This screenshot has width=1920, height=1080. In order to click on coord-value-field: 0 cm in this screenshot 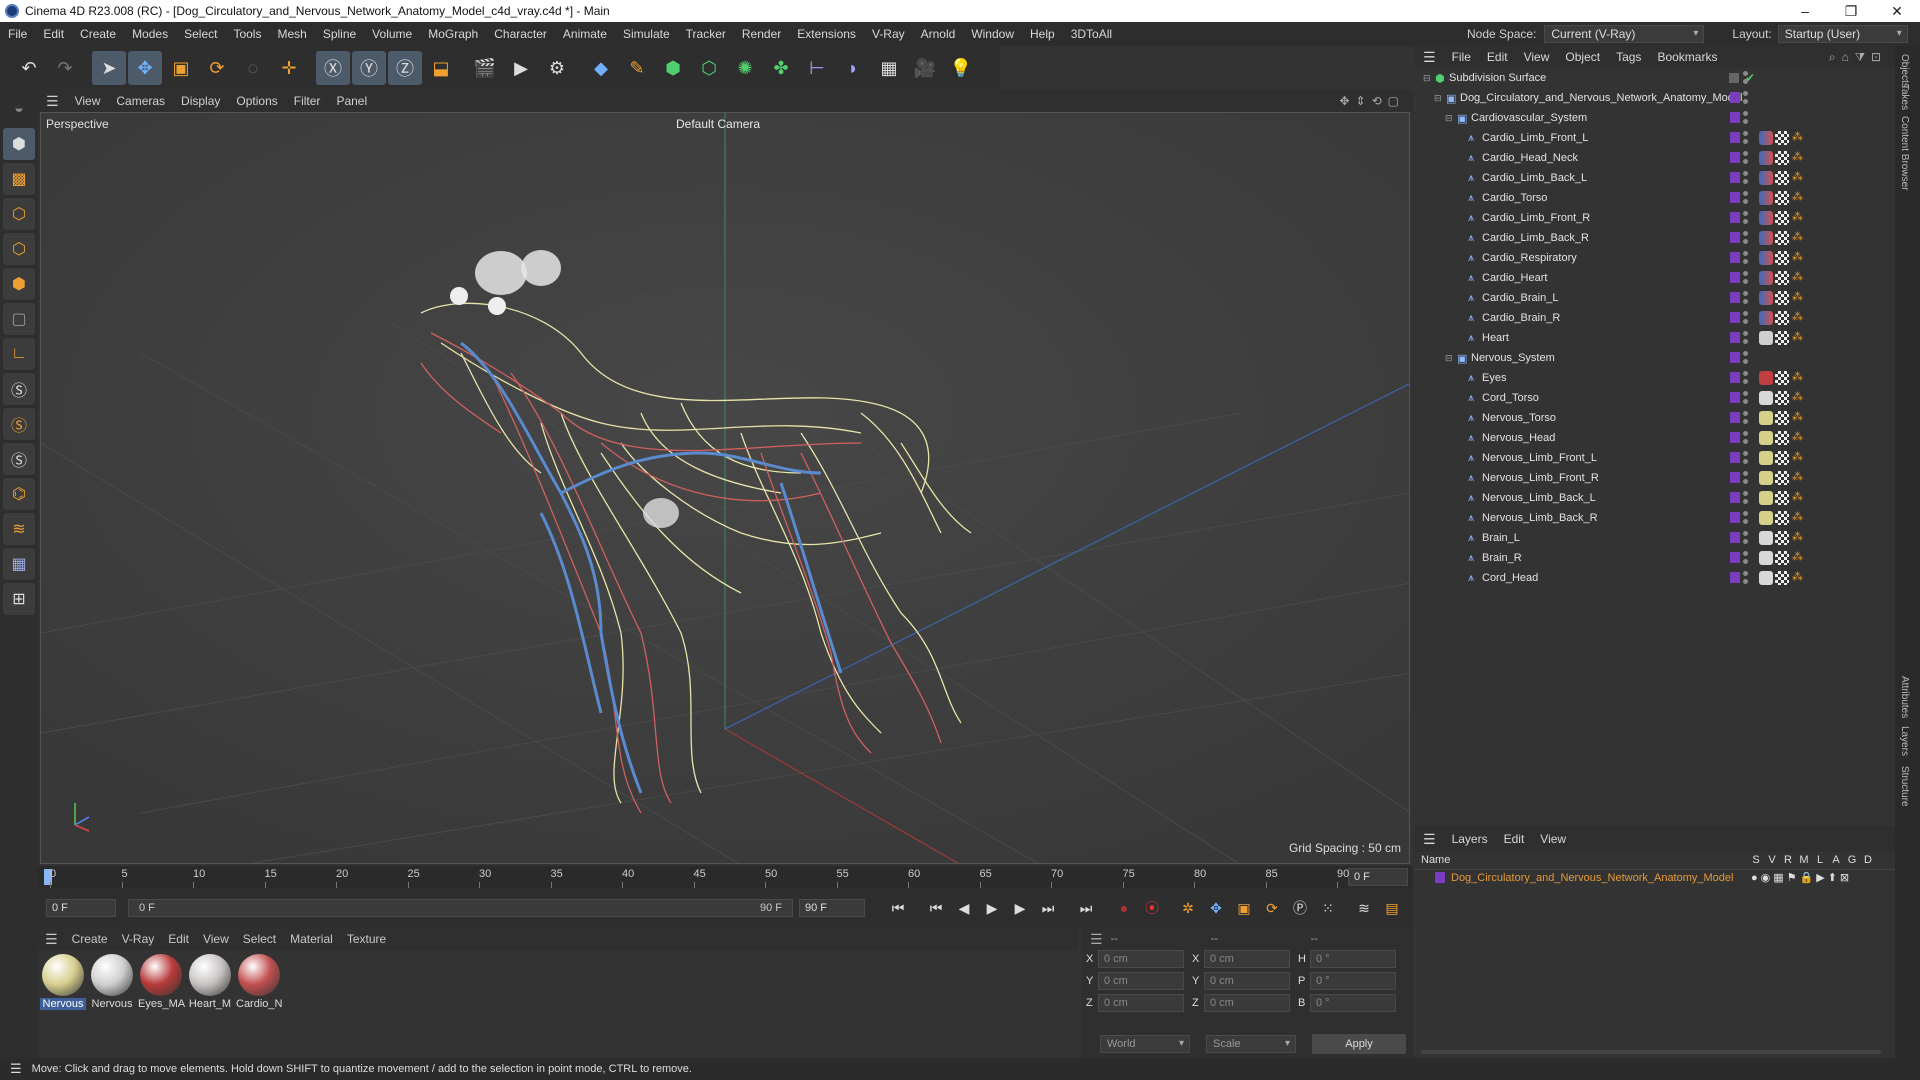, I will do `click(1141, 959)`.